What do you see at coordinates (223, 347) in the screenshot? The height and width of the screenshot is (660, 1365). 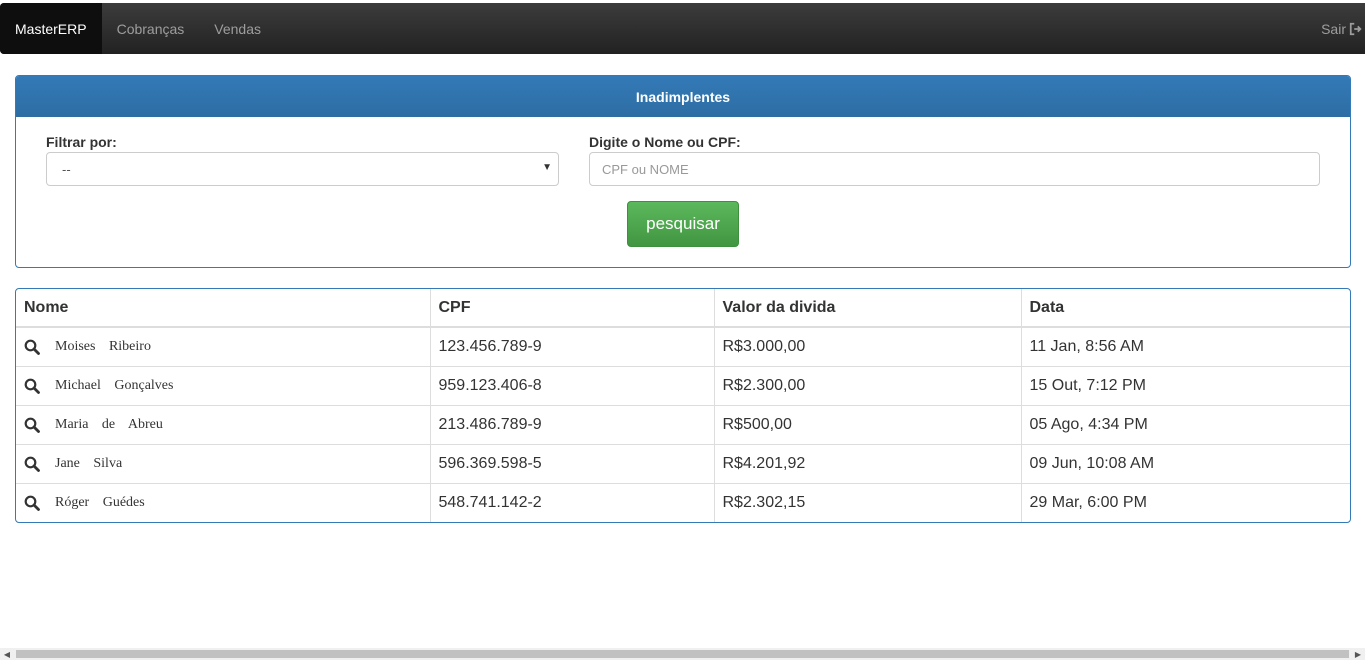 I see `cell-nome: Moises Ribeiro` at bounding box center [223, 347].